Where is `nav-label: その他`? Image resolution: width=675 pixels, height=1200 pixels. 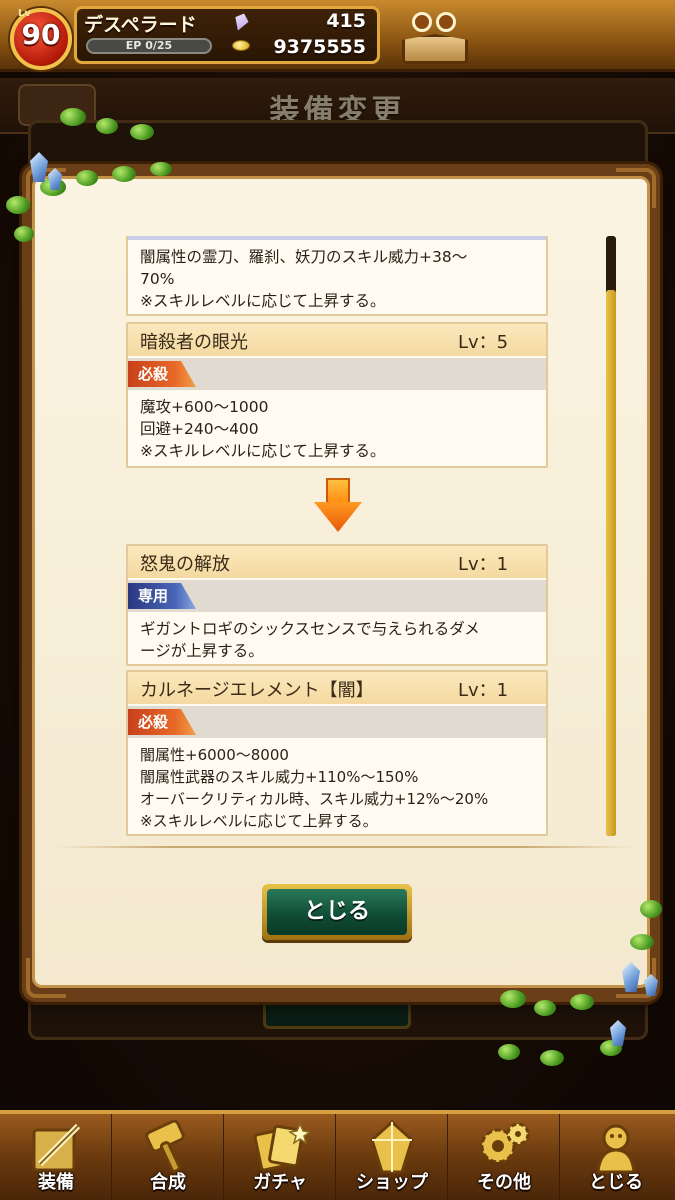
nav-label: その他 is located at coordinates (504, 1182).